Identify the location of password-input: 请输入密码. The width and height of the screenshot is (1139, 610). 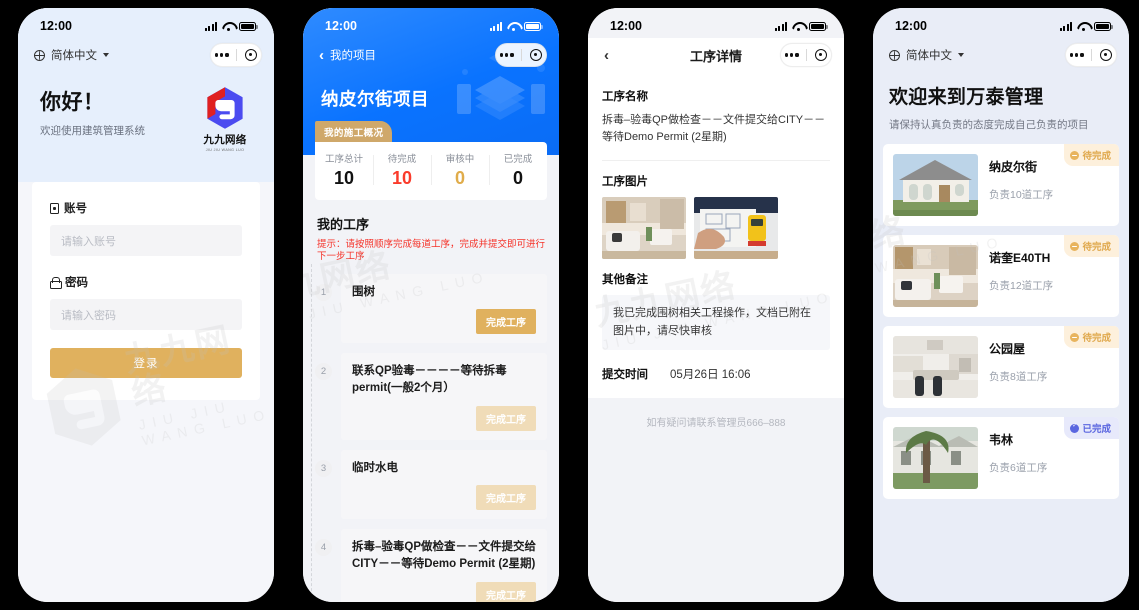
(146, 314).